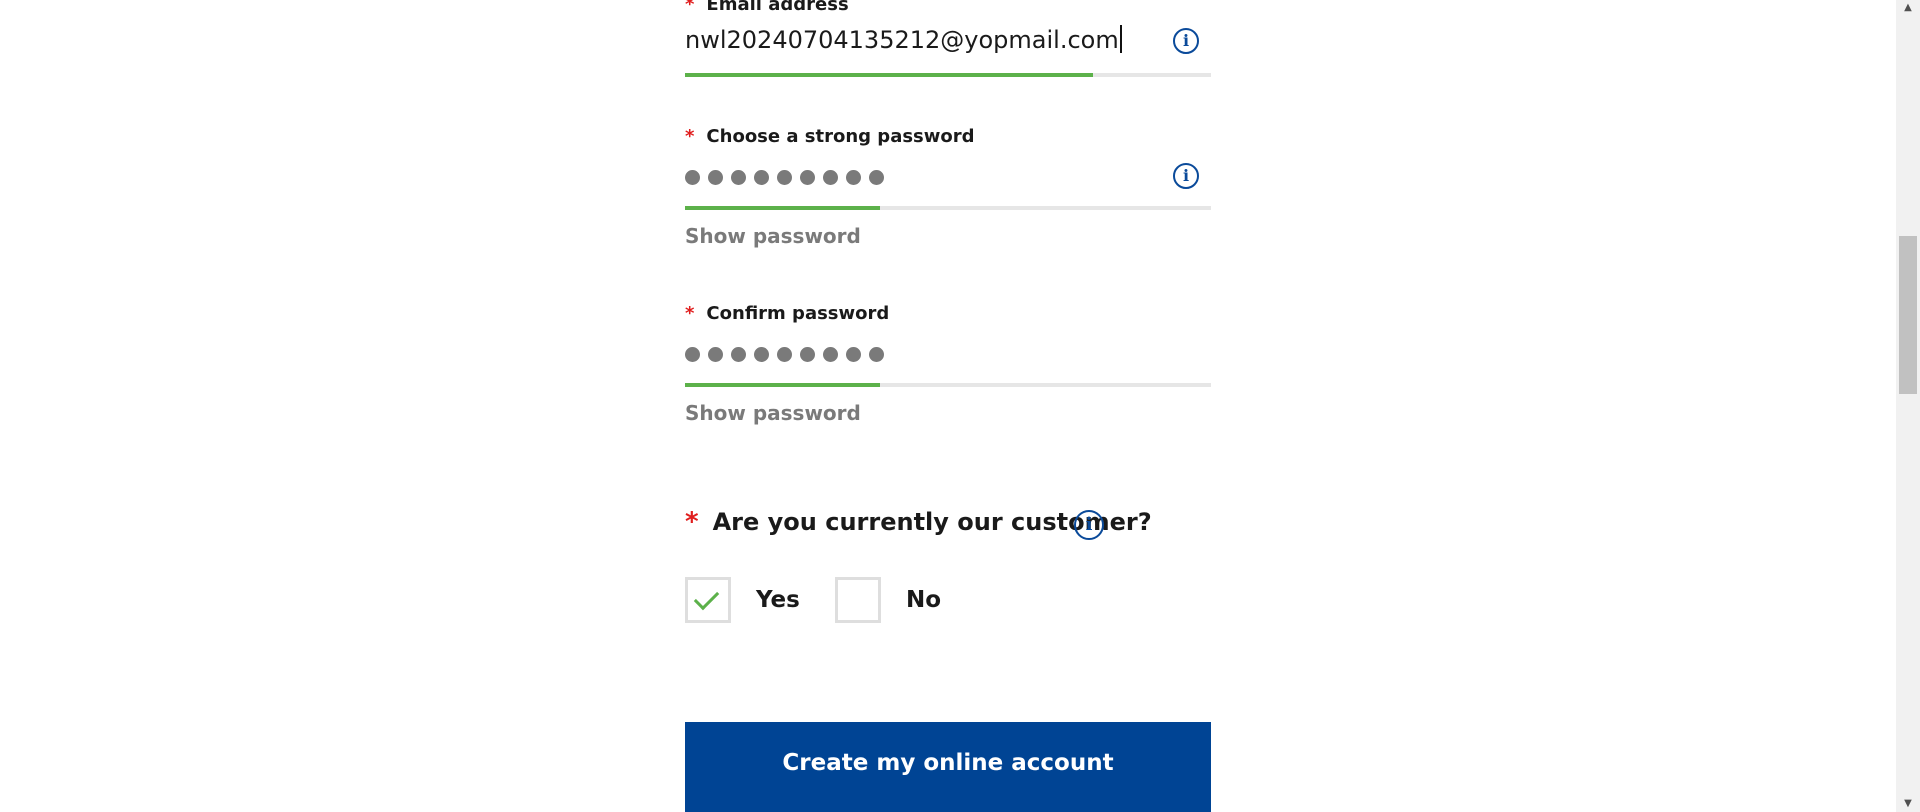  I want to click on scroll-down-arrow-icon: ▼, so click(1908, 804).